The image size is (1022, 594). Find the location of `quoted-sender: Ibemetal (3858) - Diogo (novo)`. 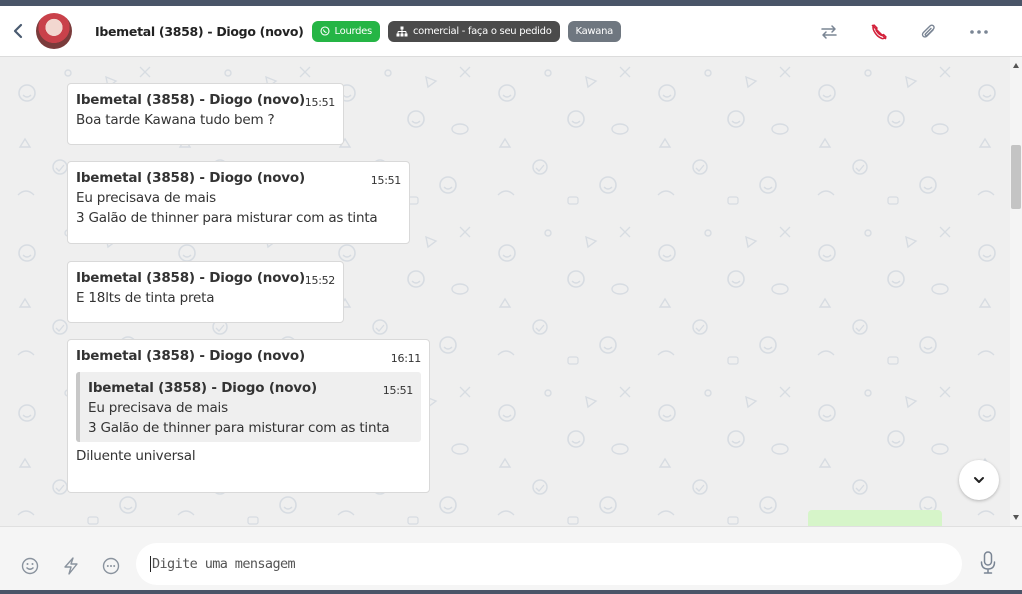

quoted-sender: Ibemetal (3858) - Diogo (novo) is located at coordinates (202, 388).